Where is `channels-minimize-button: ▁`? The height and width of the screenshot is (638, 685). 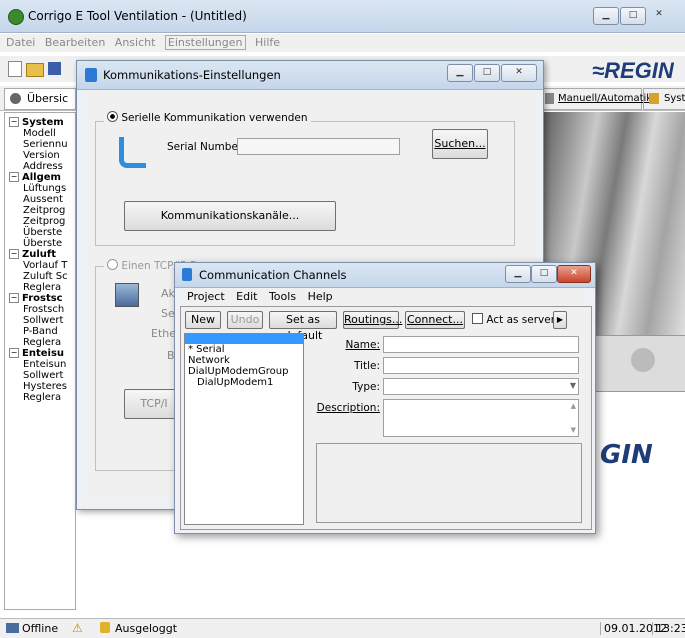
channels-minimize-button: ▁ is located at coordinates (518, 274).